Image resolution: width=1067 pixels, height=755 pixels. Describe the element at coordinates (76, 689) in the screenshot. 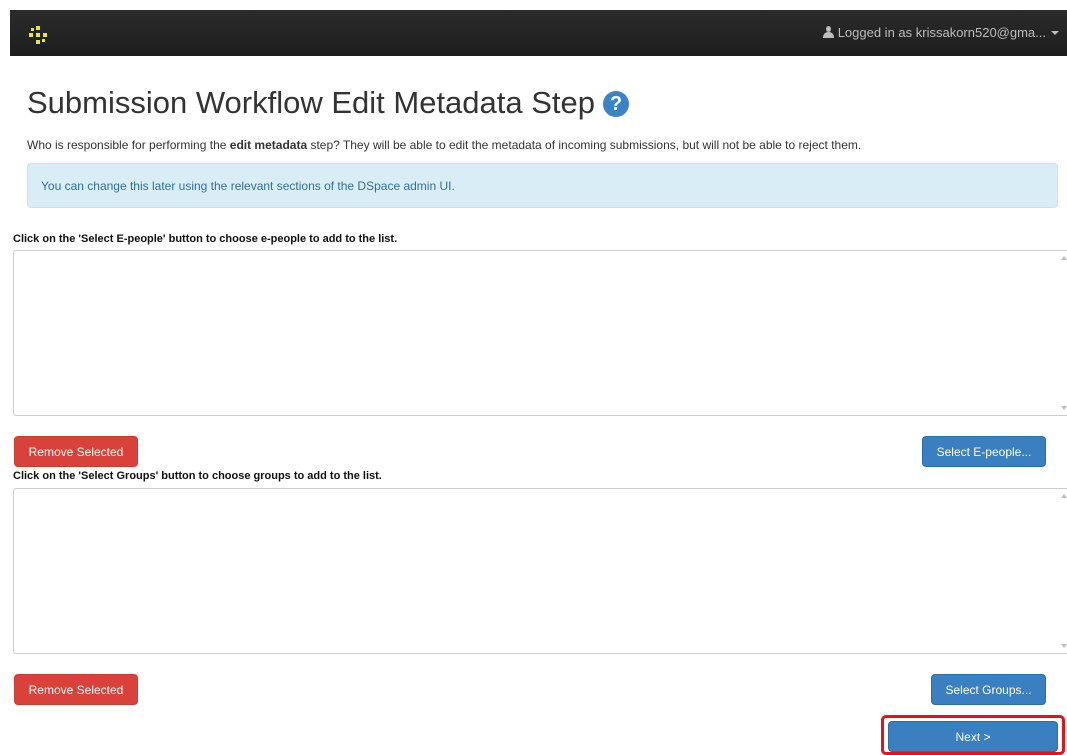

I see `groups-remove-selected-button: Remove Selected` at that location.